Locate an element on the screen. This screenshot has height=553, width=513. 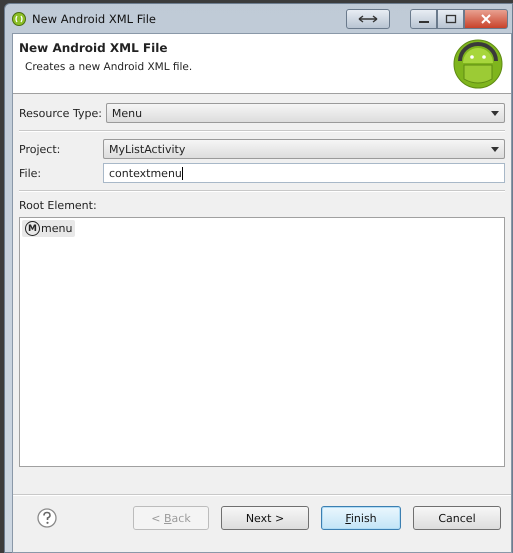
minimize-button is located at coordinates (423, 18).